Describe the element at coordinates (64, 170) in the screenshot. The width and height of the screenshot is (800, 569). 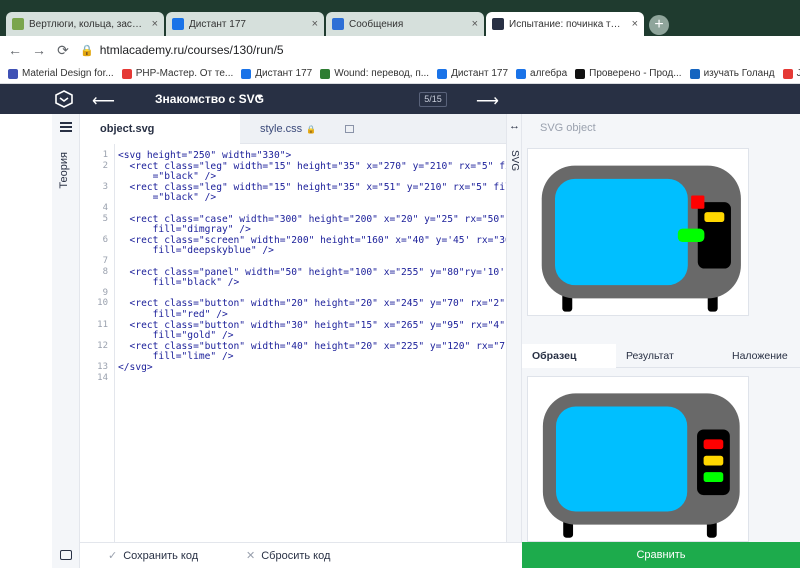
I see `theory-tab: Теория` at that location.